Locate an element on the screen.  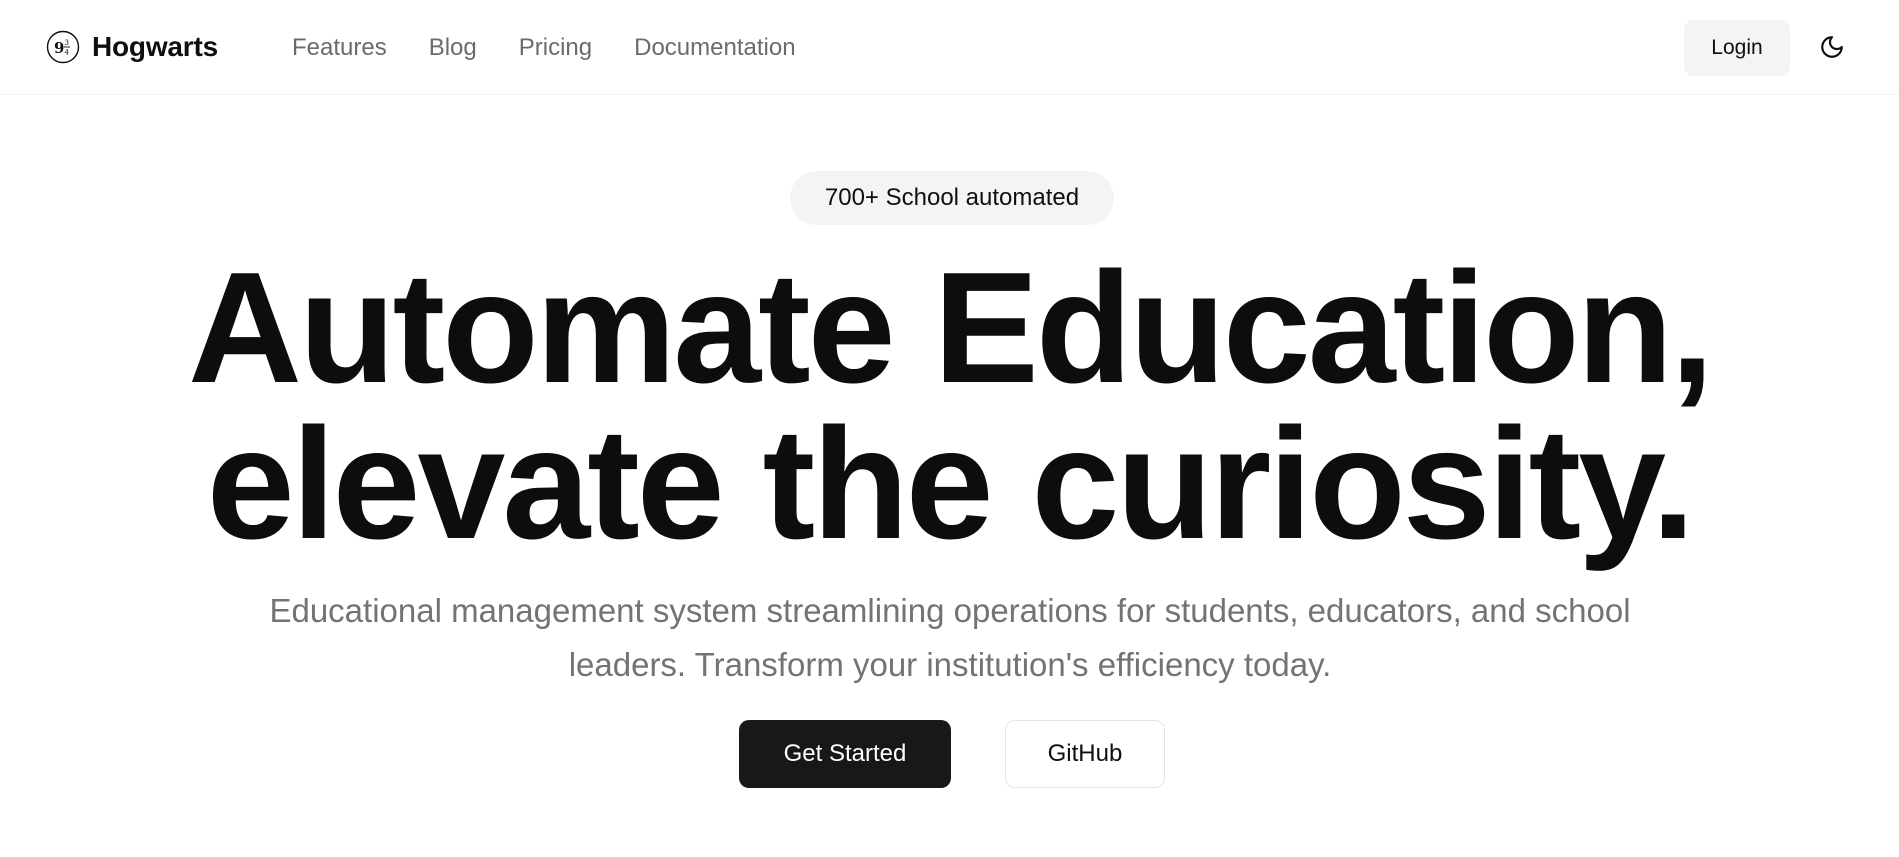
nav-link-blog: Blog is located at coordinates (453, 48).